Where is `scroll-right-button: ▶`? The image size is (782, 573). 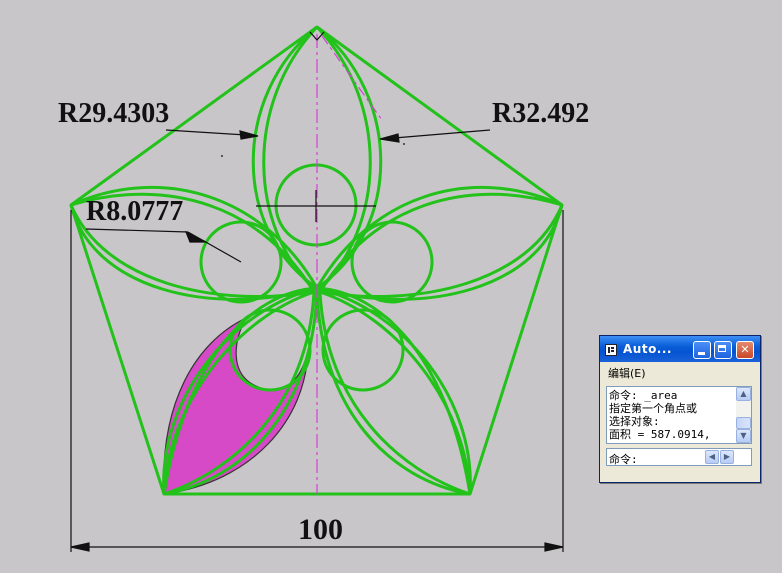 scroll-right-button: ▶ is located at coordinates (727, 457).